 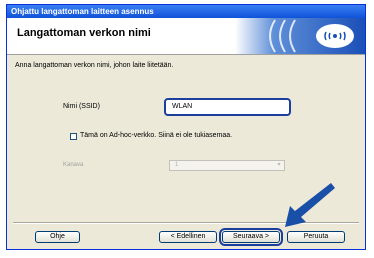 What do you see at coordinates (316, 237) in the screenshot?
I see `cancel-button: Peruuta` at bounding box center [316, 237].